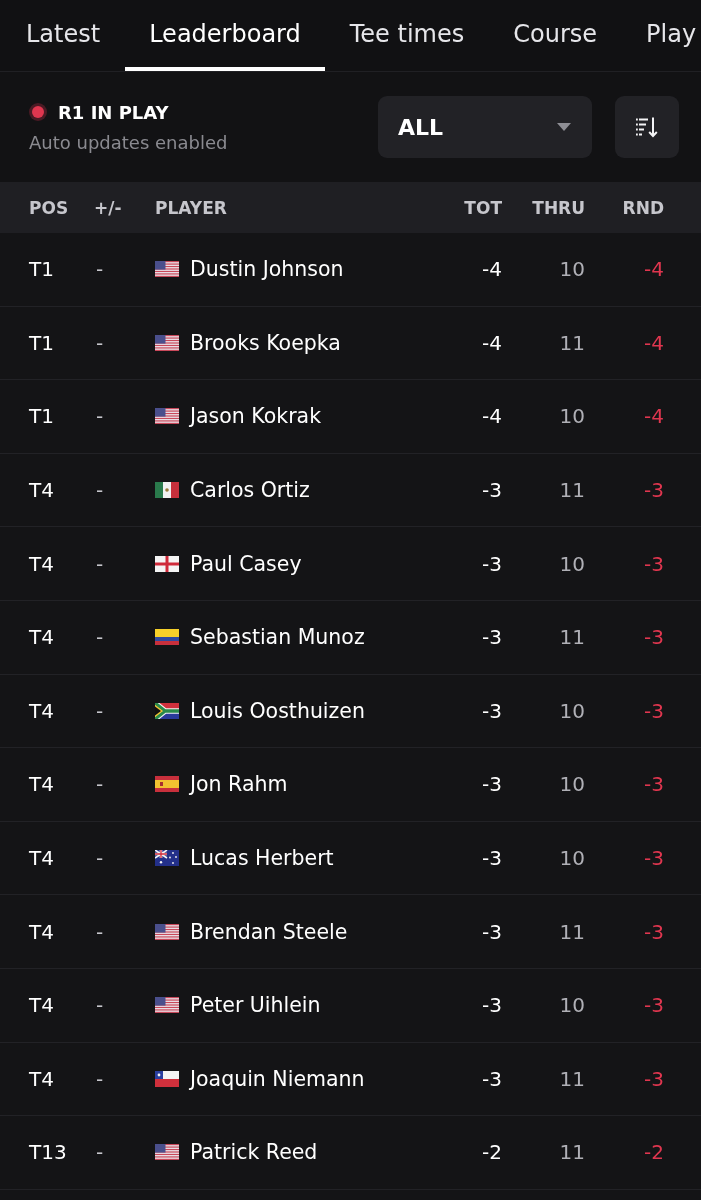 The height and width of the screenshot is (1200, 701). Describe the element at coordinates (277, 1078) in the screenshot. I see `player-name: Joaquin Niemann` at that location.